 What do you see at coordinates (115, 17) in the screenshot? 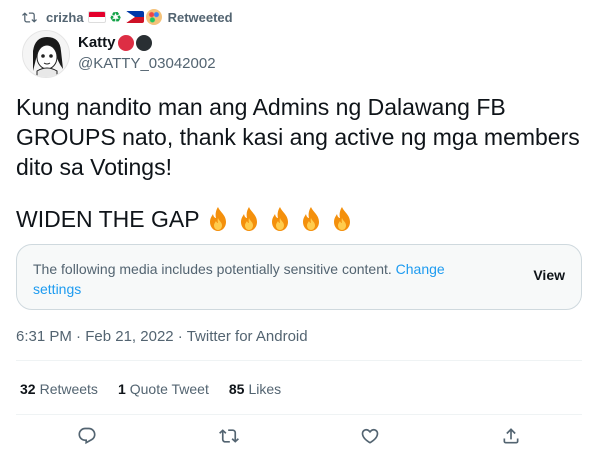
I see `recycle-icon: ♻` at bounding box center [115, 17].